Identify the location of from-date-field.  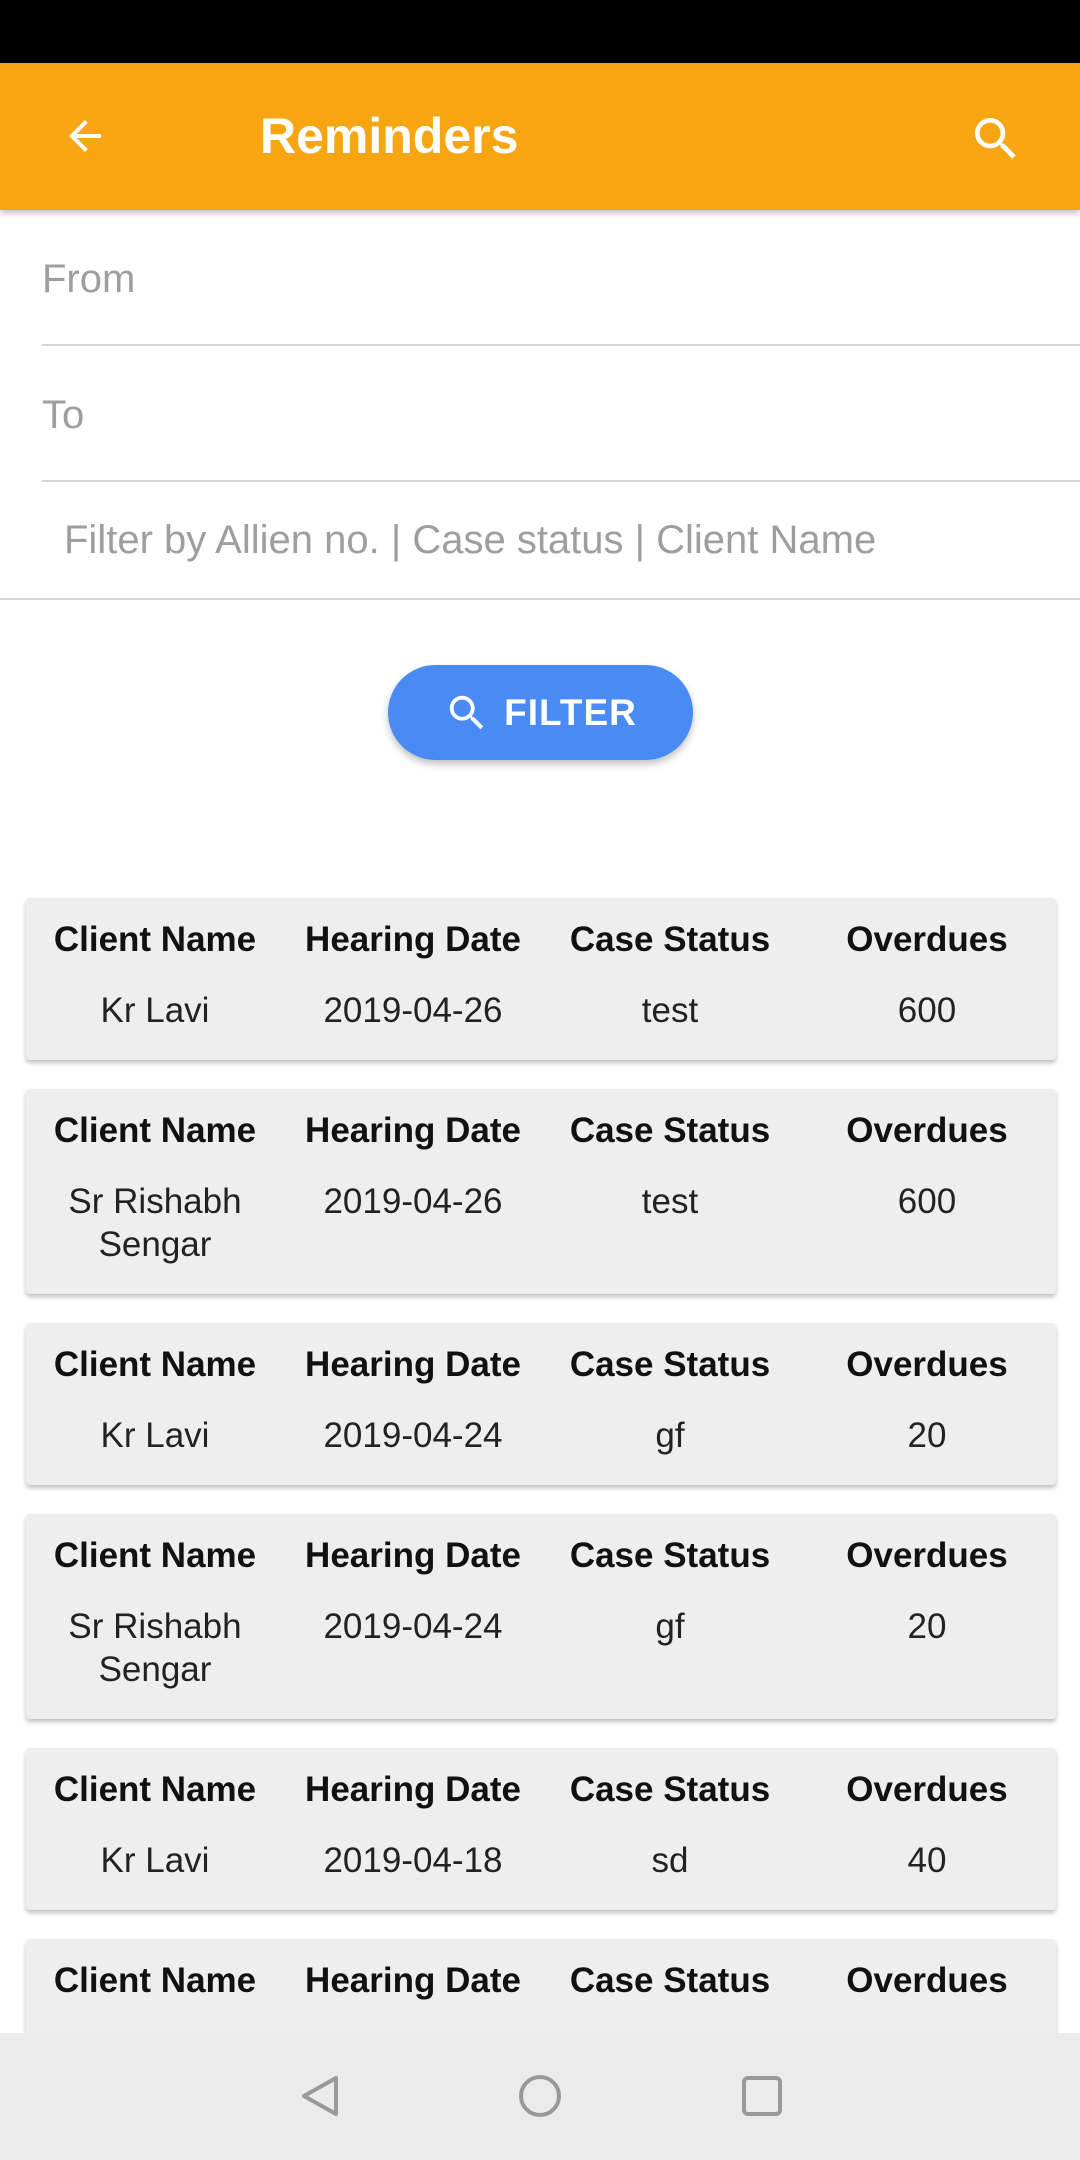
(561, 278).